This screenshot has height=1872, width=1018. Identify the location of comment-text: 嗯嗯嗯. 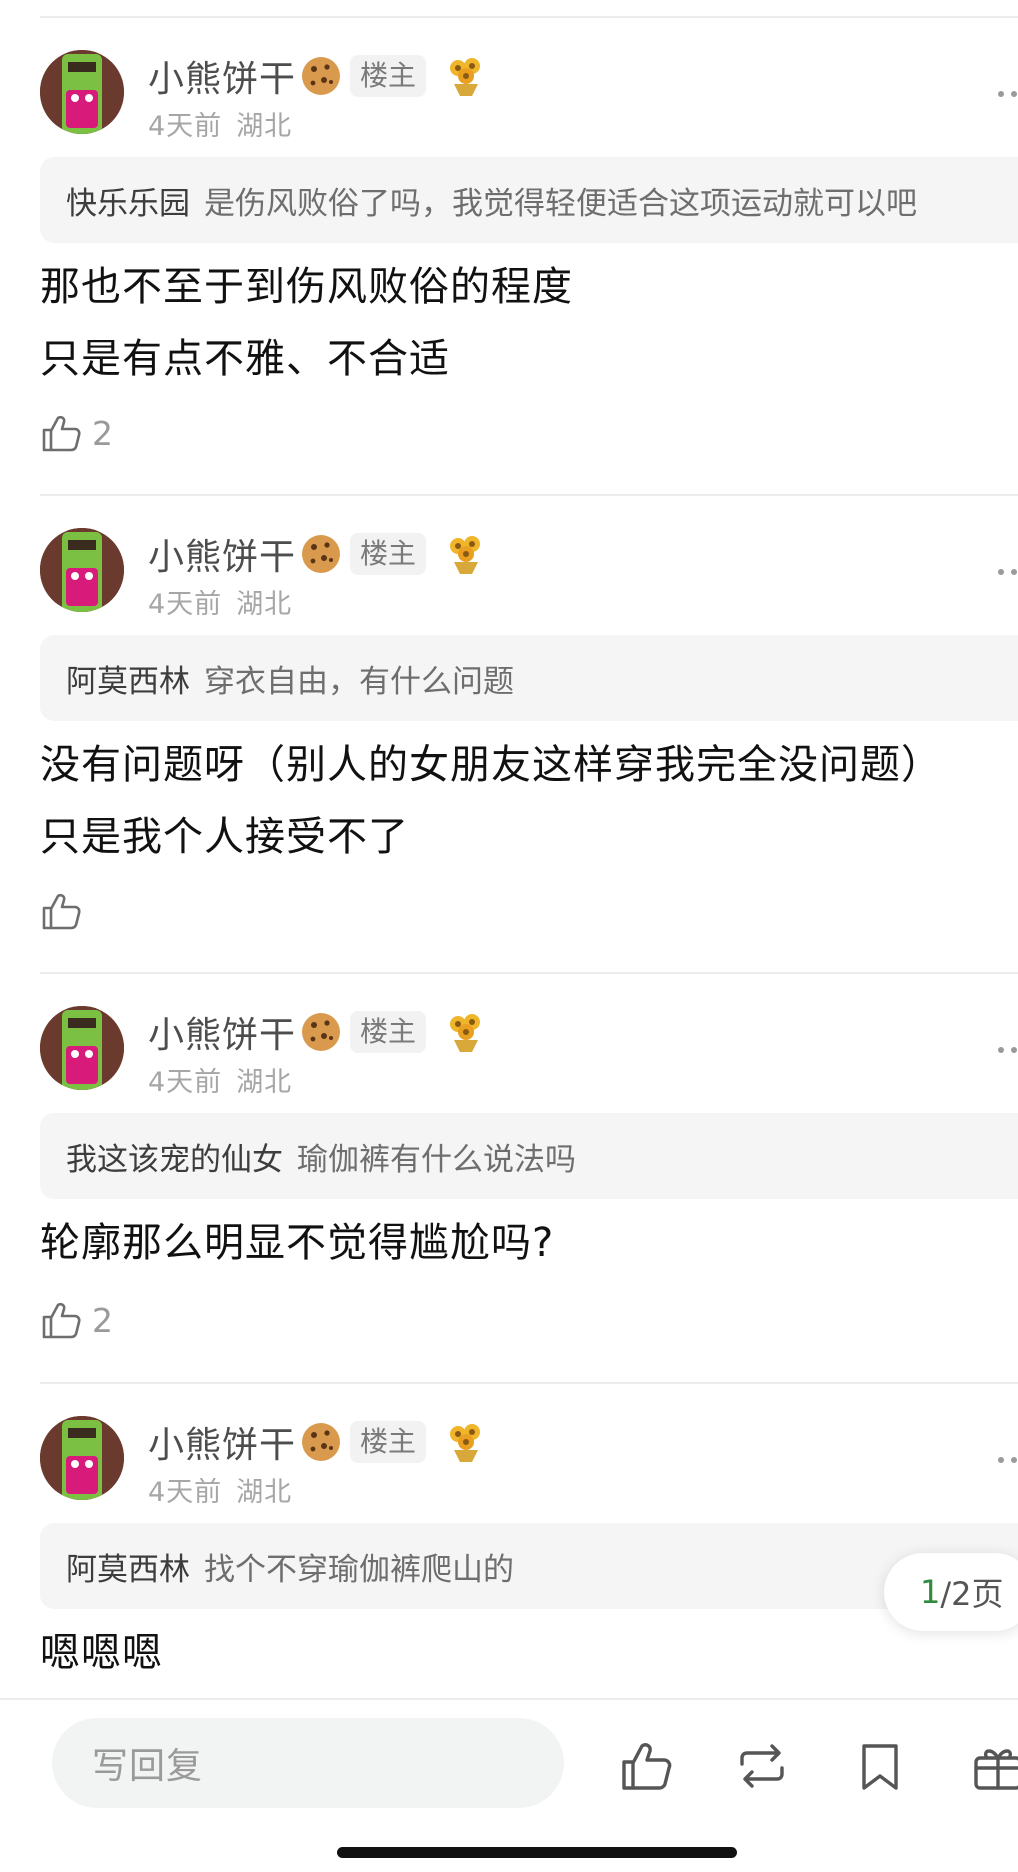
(101, 1653).